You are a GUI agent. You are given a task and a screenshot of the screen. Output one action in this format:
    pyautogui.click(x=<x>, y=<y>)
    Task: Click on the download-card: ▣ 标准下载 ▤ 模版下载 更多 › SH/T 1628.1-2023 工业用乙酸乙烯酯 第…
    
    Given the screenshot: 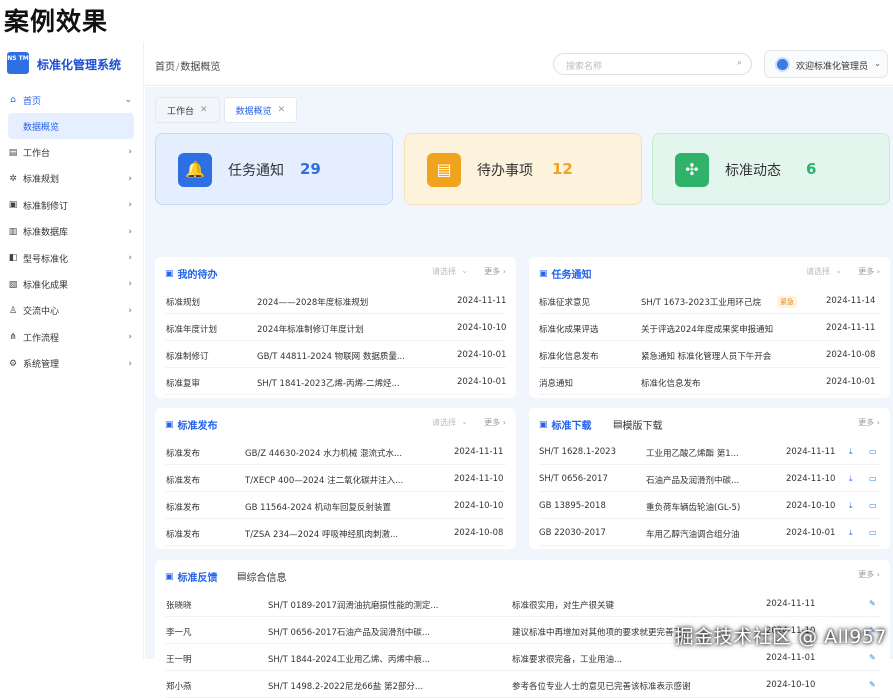 What is the action you would take?
    pyautogui.click(x=709, y=478)
    